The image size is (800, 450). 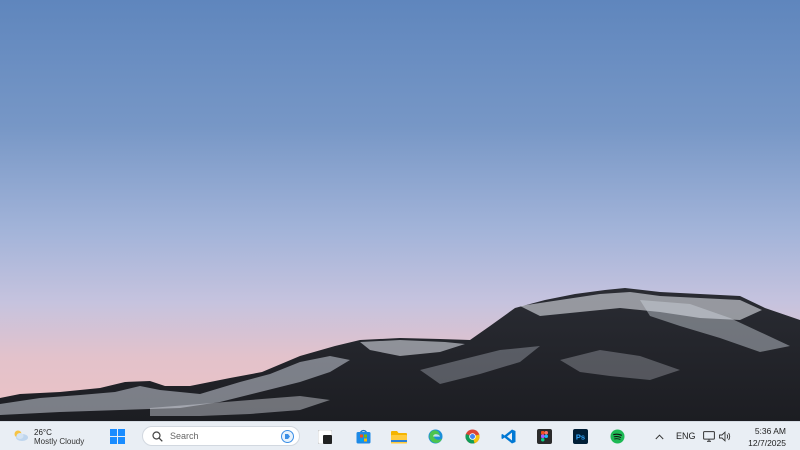 I want to click on file-explorer-button, so click(x=399, y=436).